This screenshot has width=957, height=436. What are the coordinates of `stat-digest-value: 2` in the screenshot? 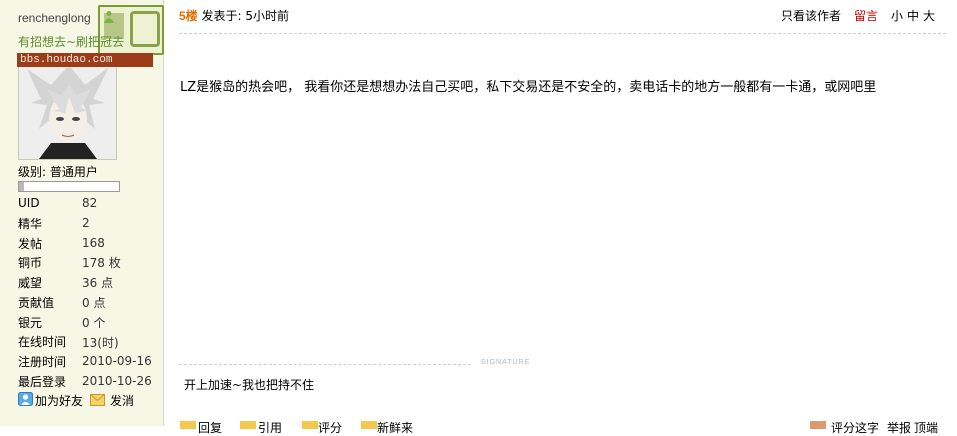 It's located at (86, 223).